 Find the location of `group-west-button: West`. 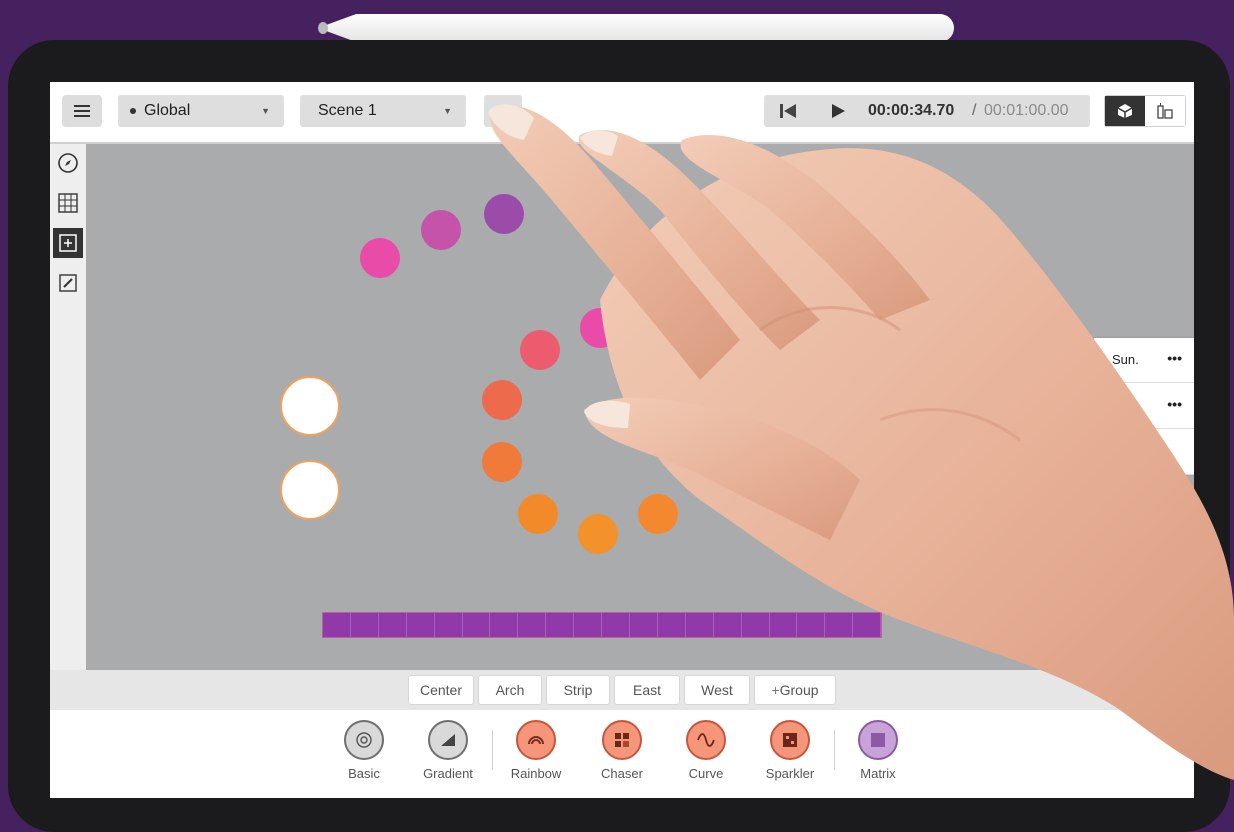

group-west-button: West is located at coordinates (717, 690).